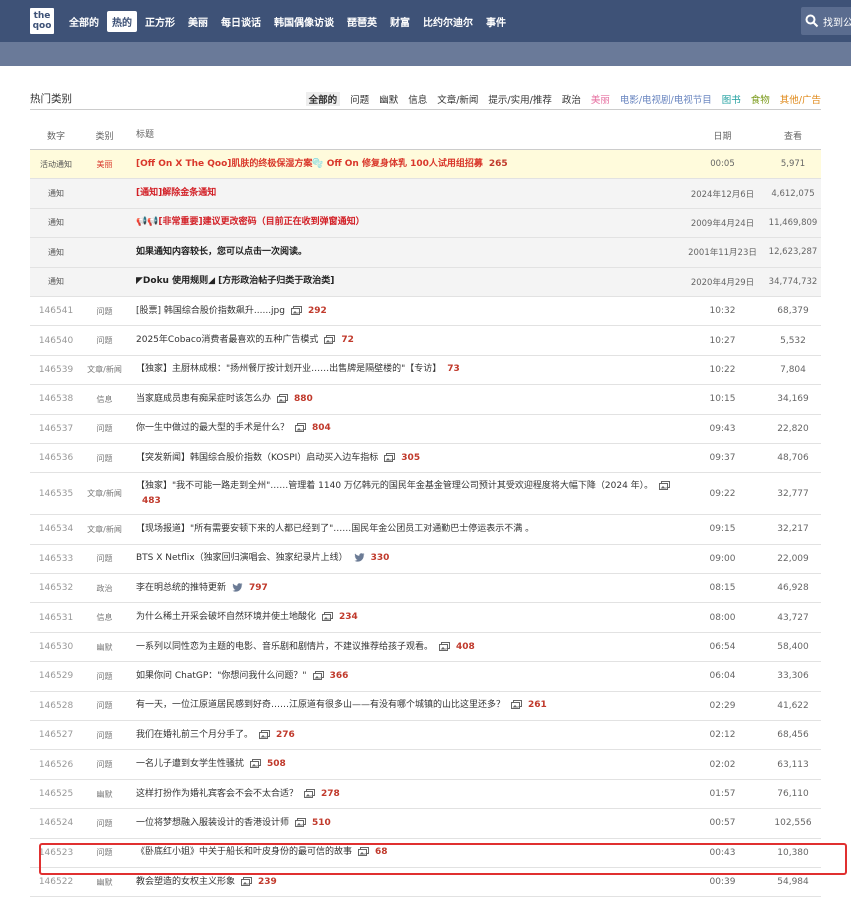 The width and height of the screenshot is (851, 905). I want to click on post-title-link: ◤Doku 使用规则◢ [方形政治帖子归类于政治类], so click(235, 281).